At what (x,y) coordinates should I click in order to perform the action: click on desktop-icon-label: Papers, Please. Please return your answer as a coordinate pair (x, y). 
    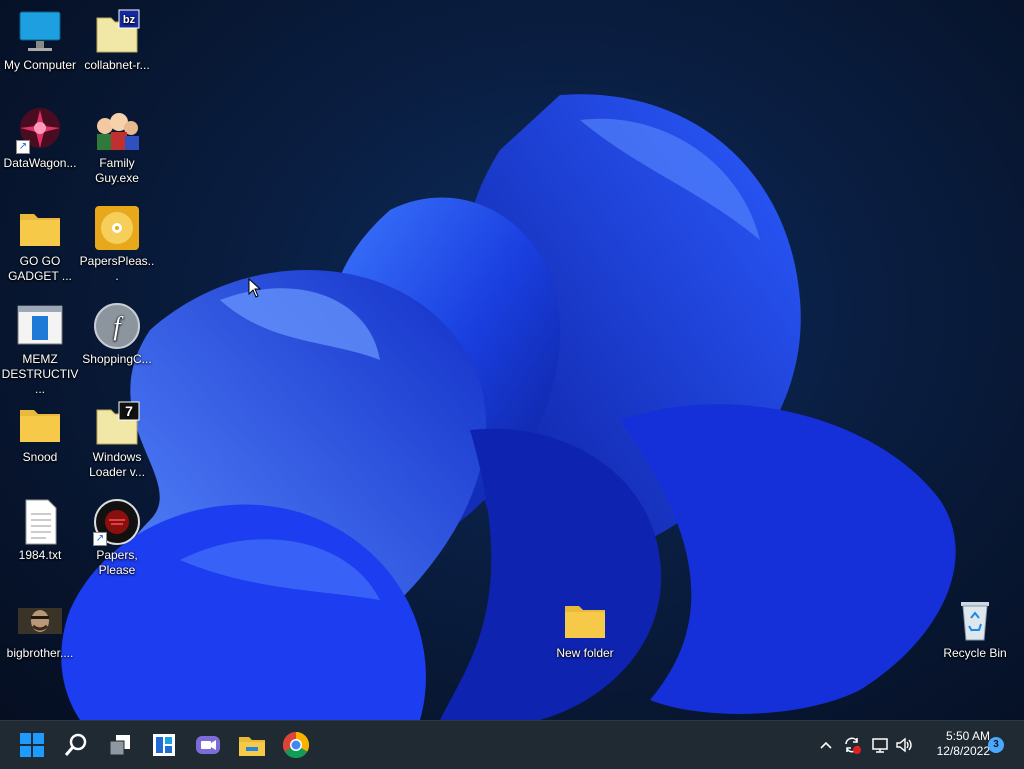
    Looking at the image, I should click on (117, 562).